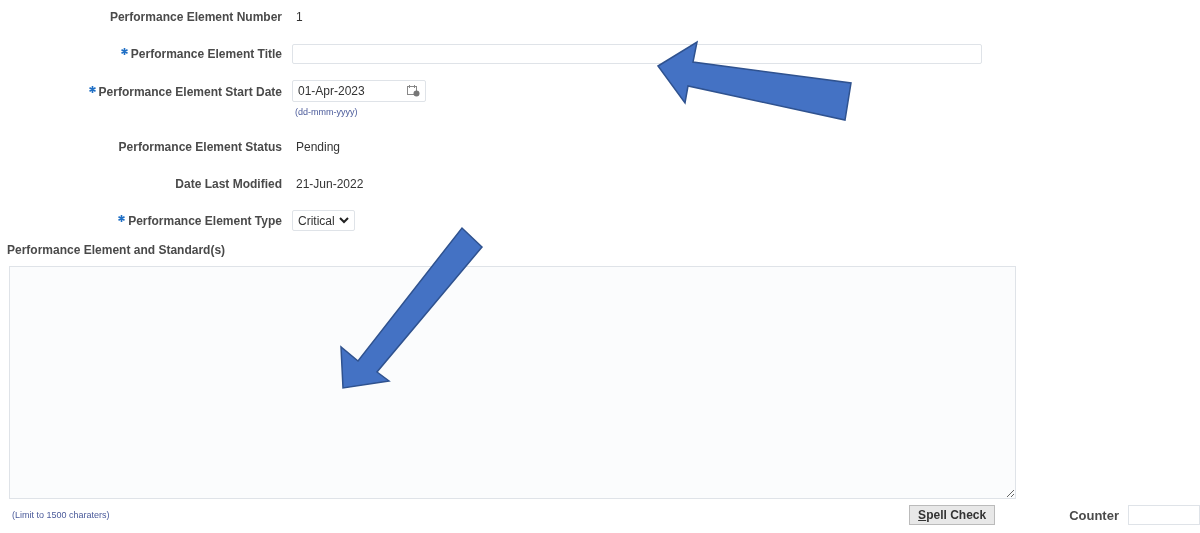 This screenshot has height=533, width=1200. Describe the element at coordinates (952, 515) in the screenshot. I see `spell-check-button: Spell Check` at that location.